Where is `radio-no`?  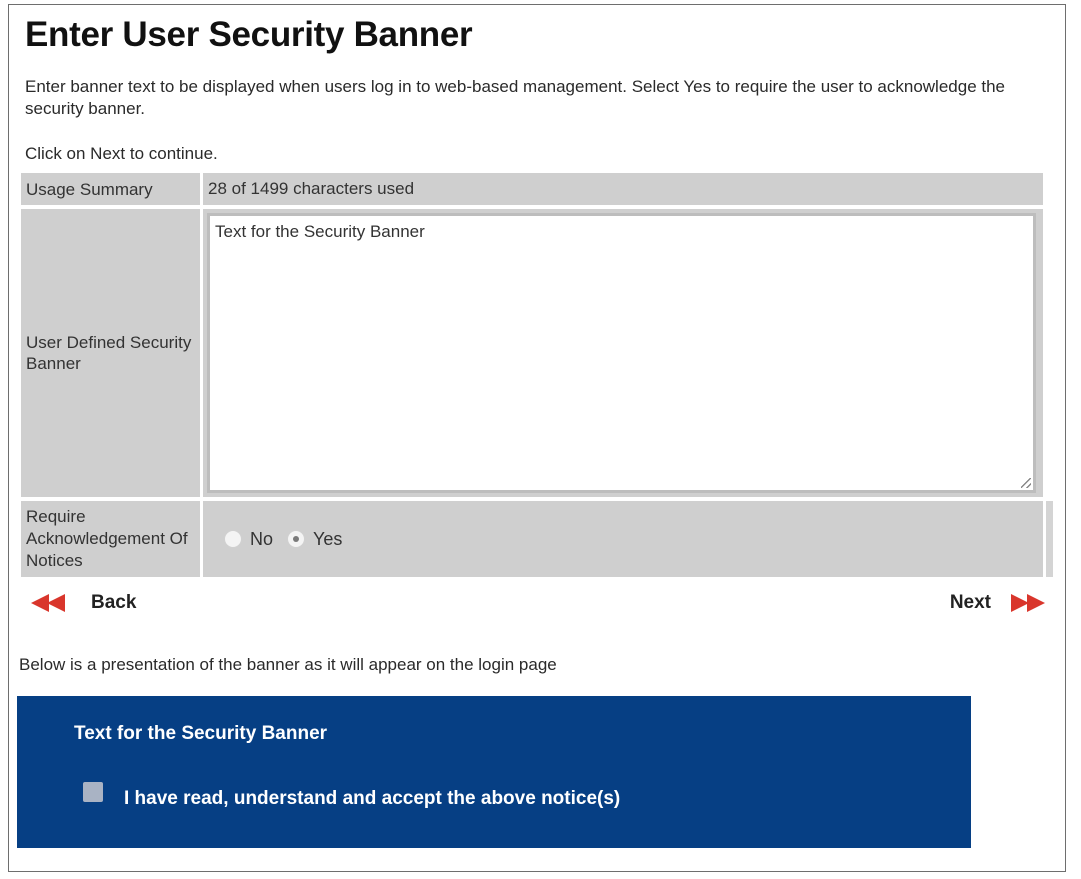
radio-no is located at coordinates (233, 539).